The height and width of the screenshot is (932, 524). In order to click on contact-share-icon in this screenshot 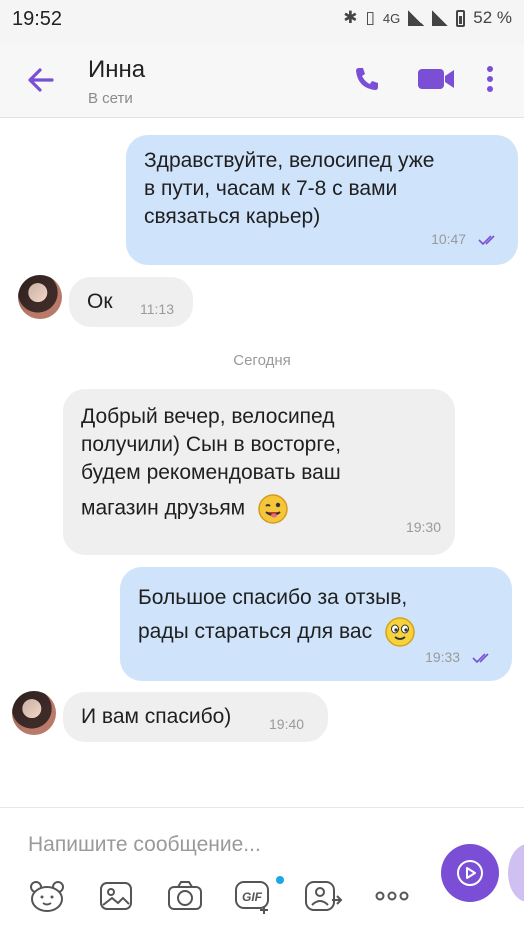, I will do `click(324, 896)`.